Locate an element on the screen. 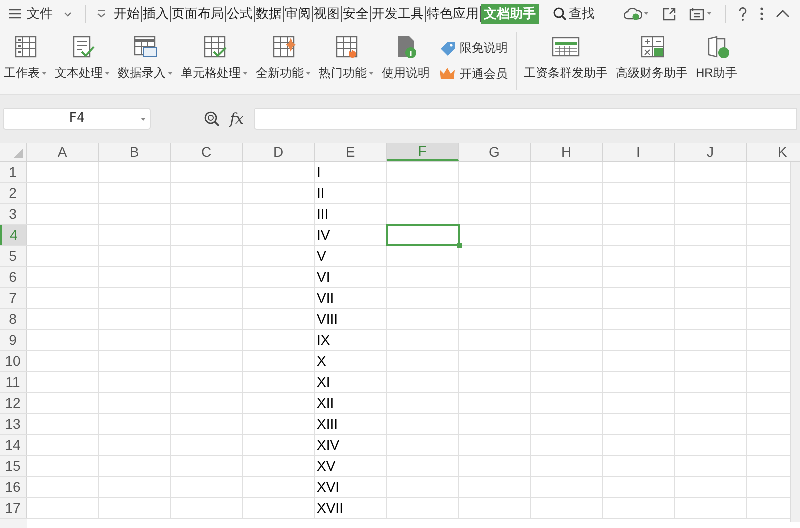 This screenshot has height=528, width=800. ribbon-small-button: 限免说明 is located at coordinates (473, 48).